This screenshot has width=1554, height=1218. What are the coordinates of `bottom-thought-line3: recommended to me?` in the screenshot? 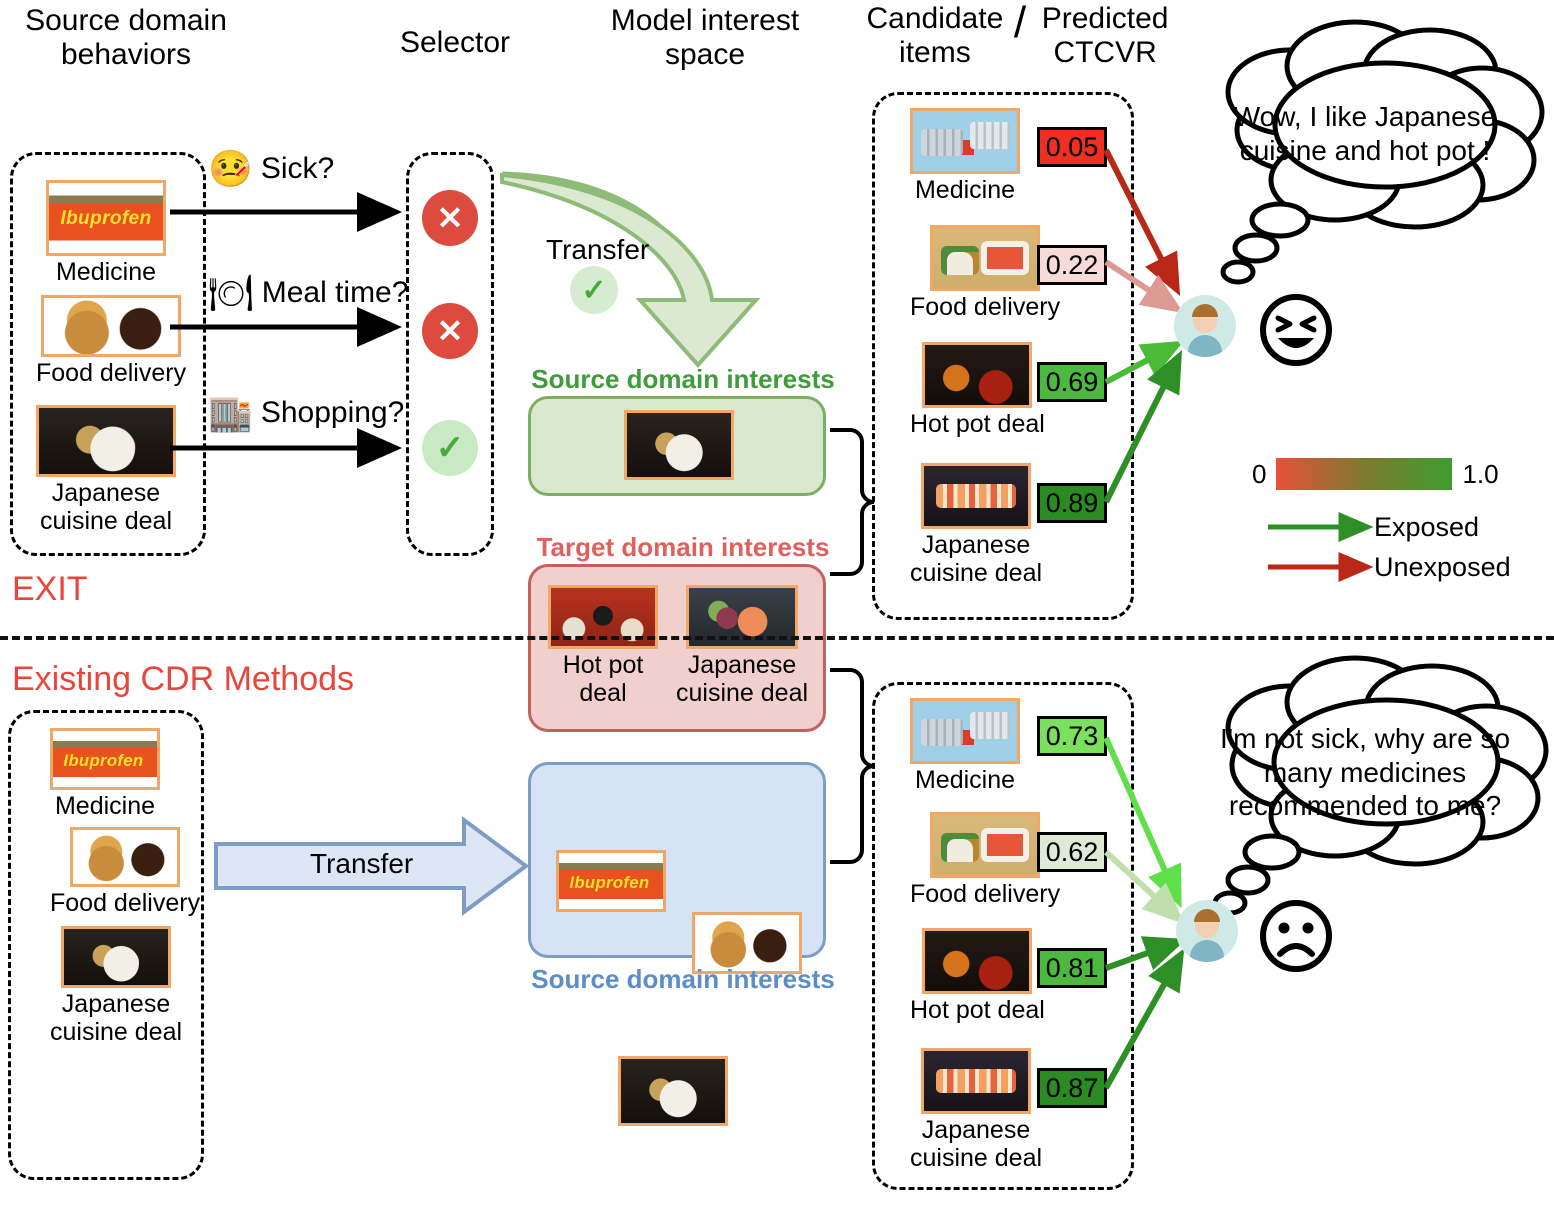 It's located at (1365, 806).